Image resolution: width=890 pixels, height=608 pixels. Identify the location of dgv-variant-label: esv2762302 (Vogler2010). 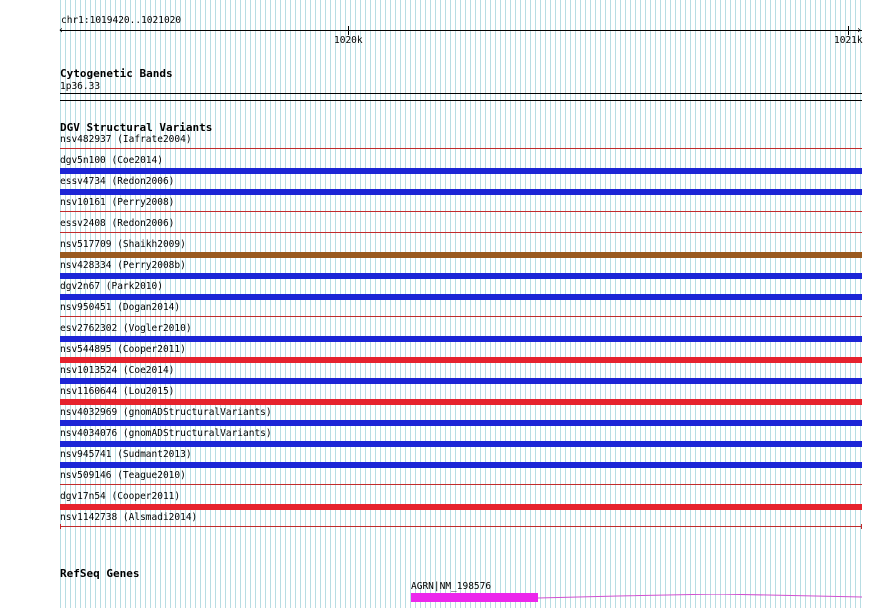
(126, 328).